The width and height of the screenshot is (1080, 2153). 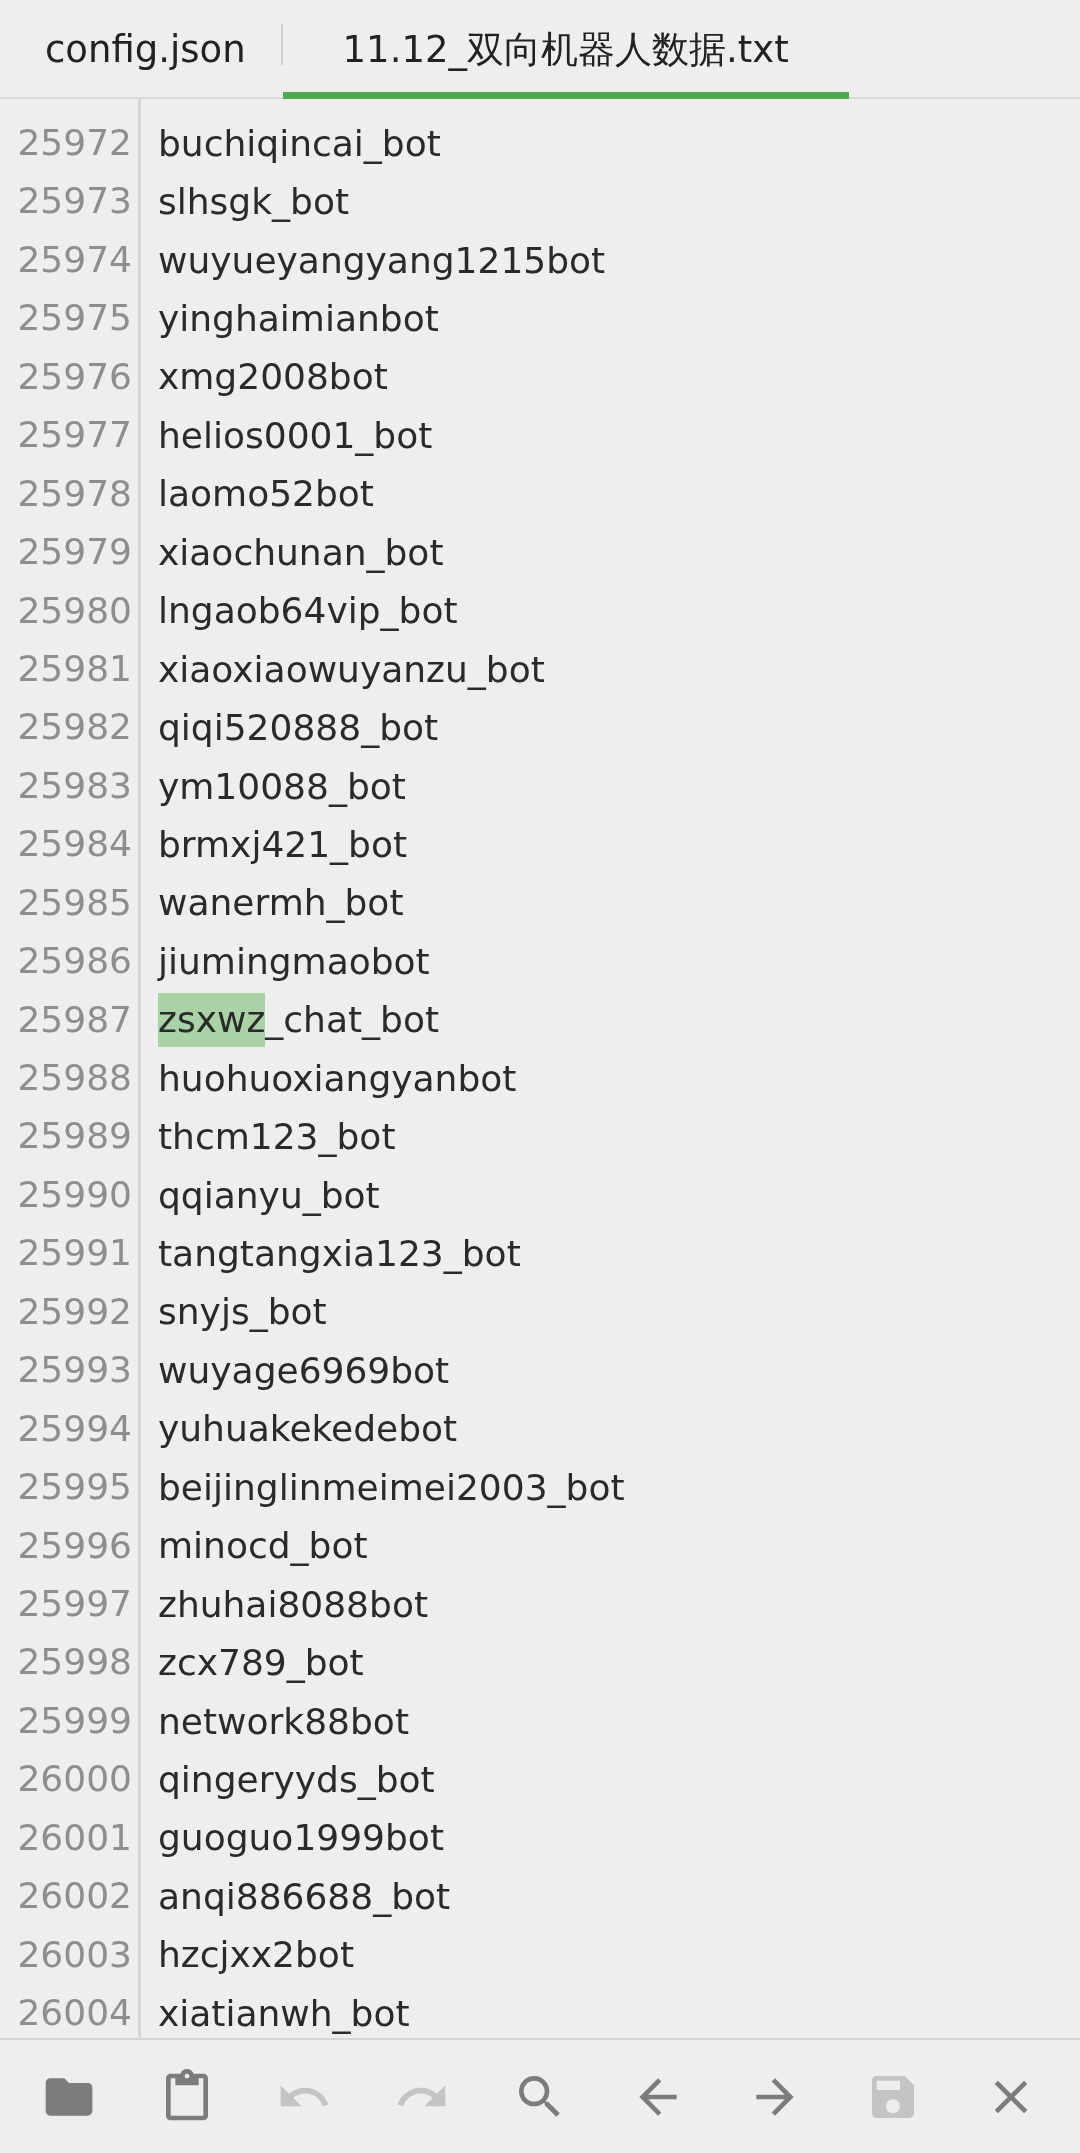 What do you see at coordinates (256, 1955) in the screenshot?
I see `line-text: hzcjxx2bot` at bounding box center [256, 1955].